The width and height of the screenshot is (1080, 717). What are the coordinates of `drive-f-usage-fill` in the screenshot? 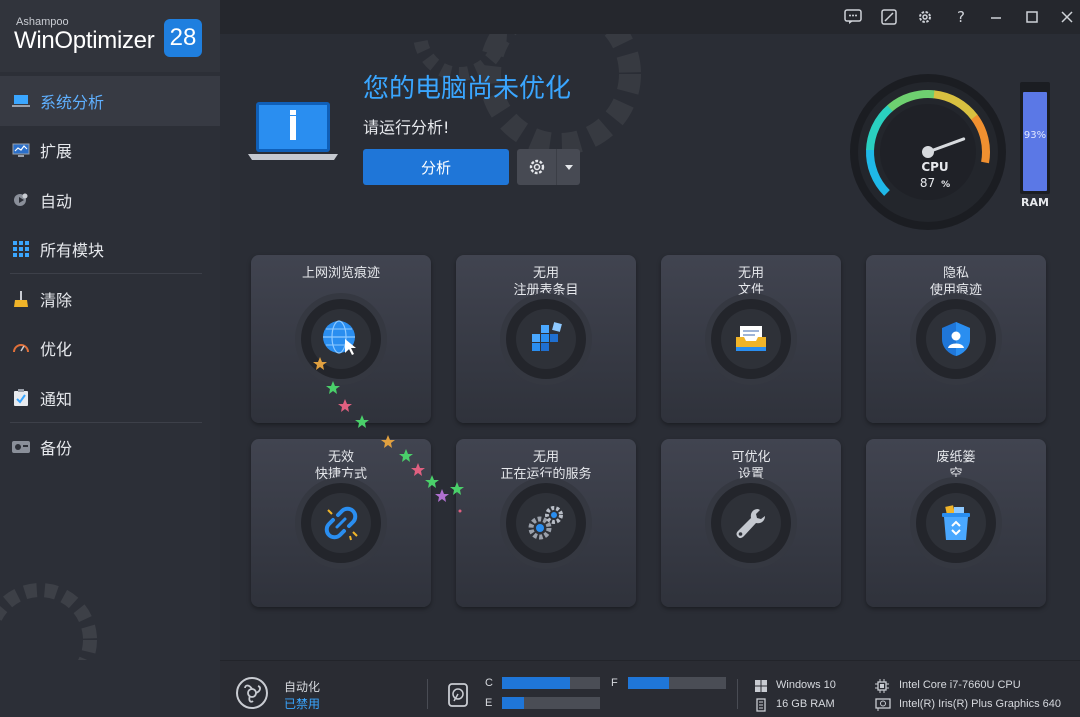 It's located at (649, 683).